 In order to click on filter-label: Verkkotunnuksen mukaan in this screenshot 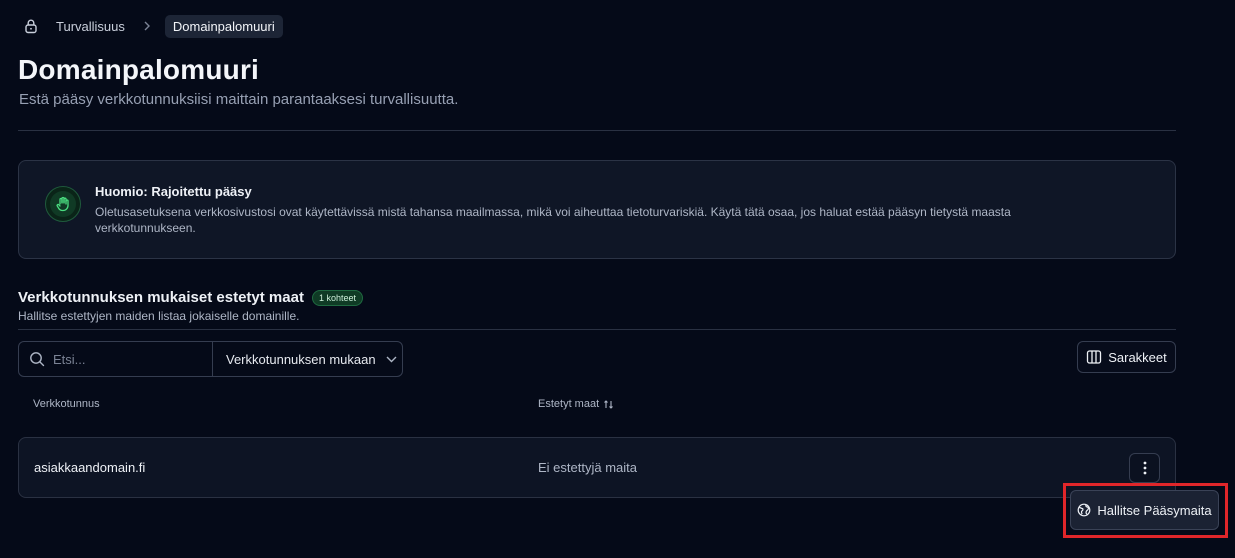, I will do `click(301, 359)`.